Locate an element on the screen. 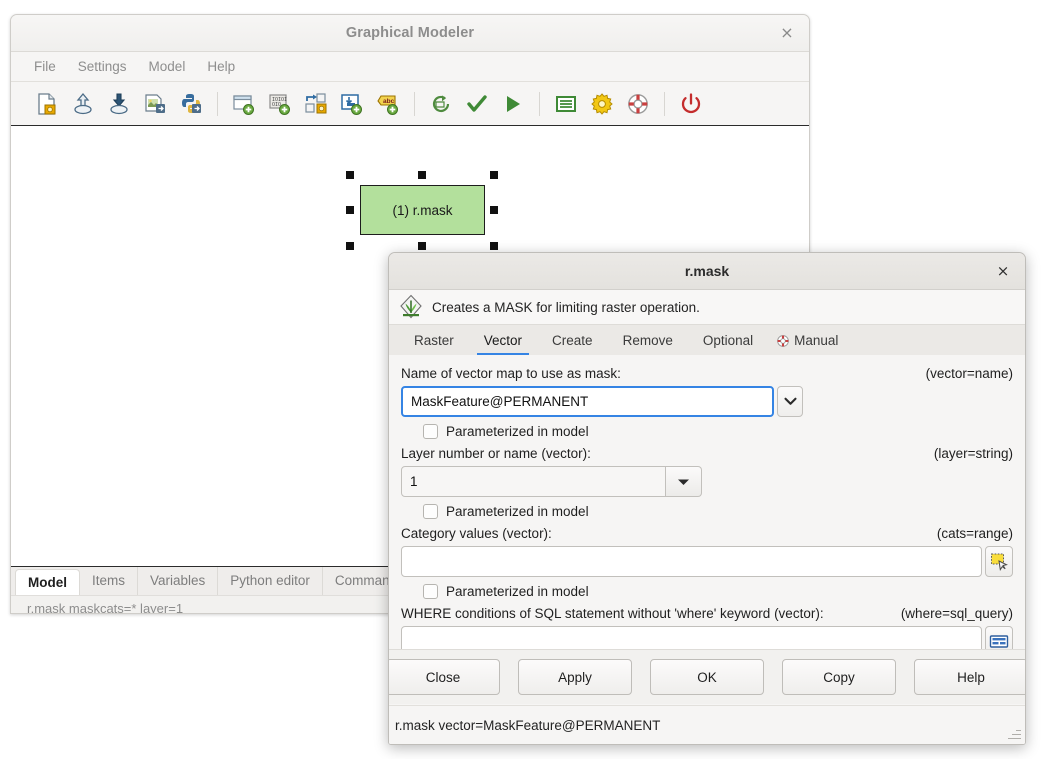 The height and width of the screenshot is (759, 1044). run-model-button is located at coordinates (513, 104).